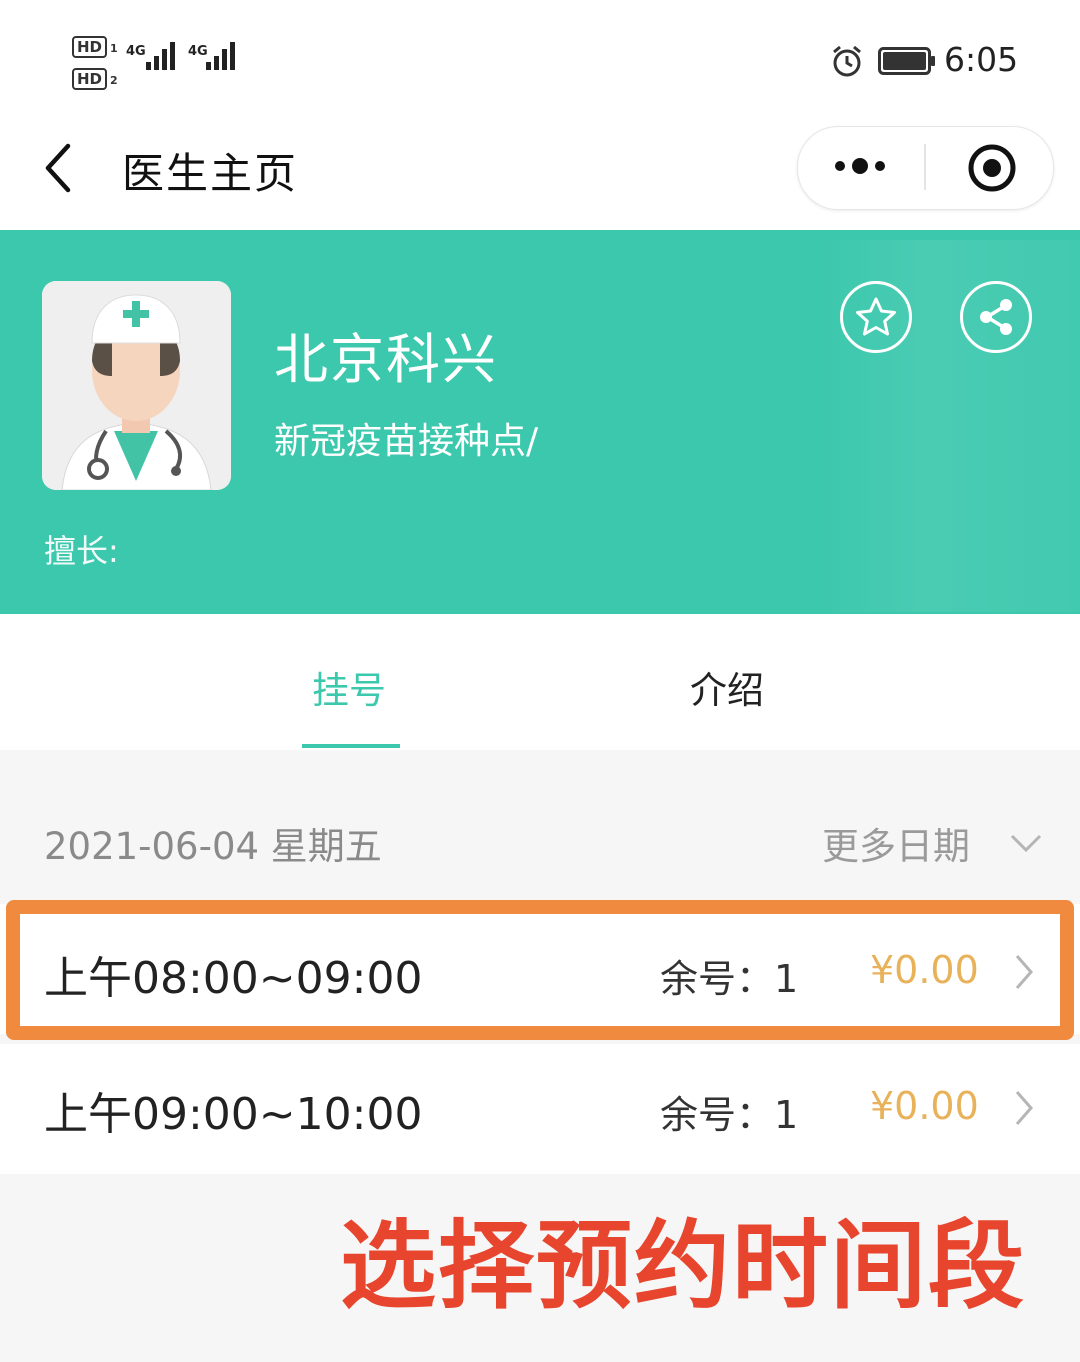 Image resolution: width=1080 pixels, height=1362 pixels. Describe the element at coordinates (233, 1114) in the screenshot. I see `slot-time: 上午09:00~10:00` at that location.